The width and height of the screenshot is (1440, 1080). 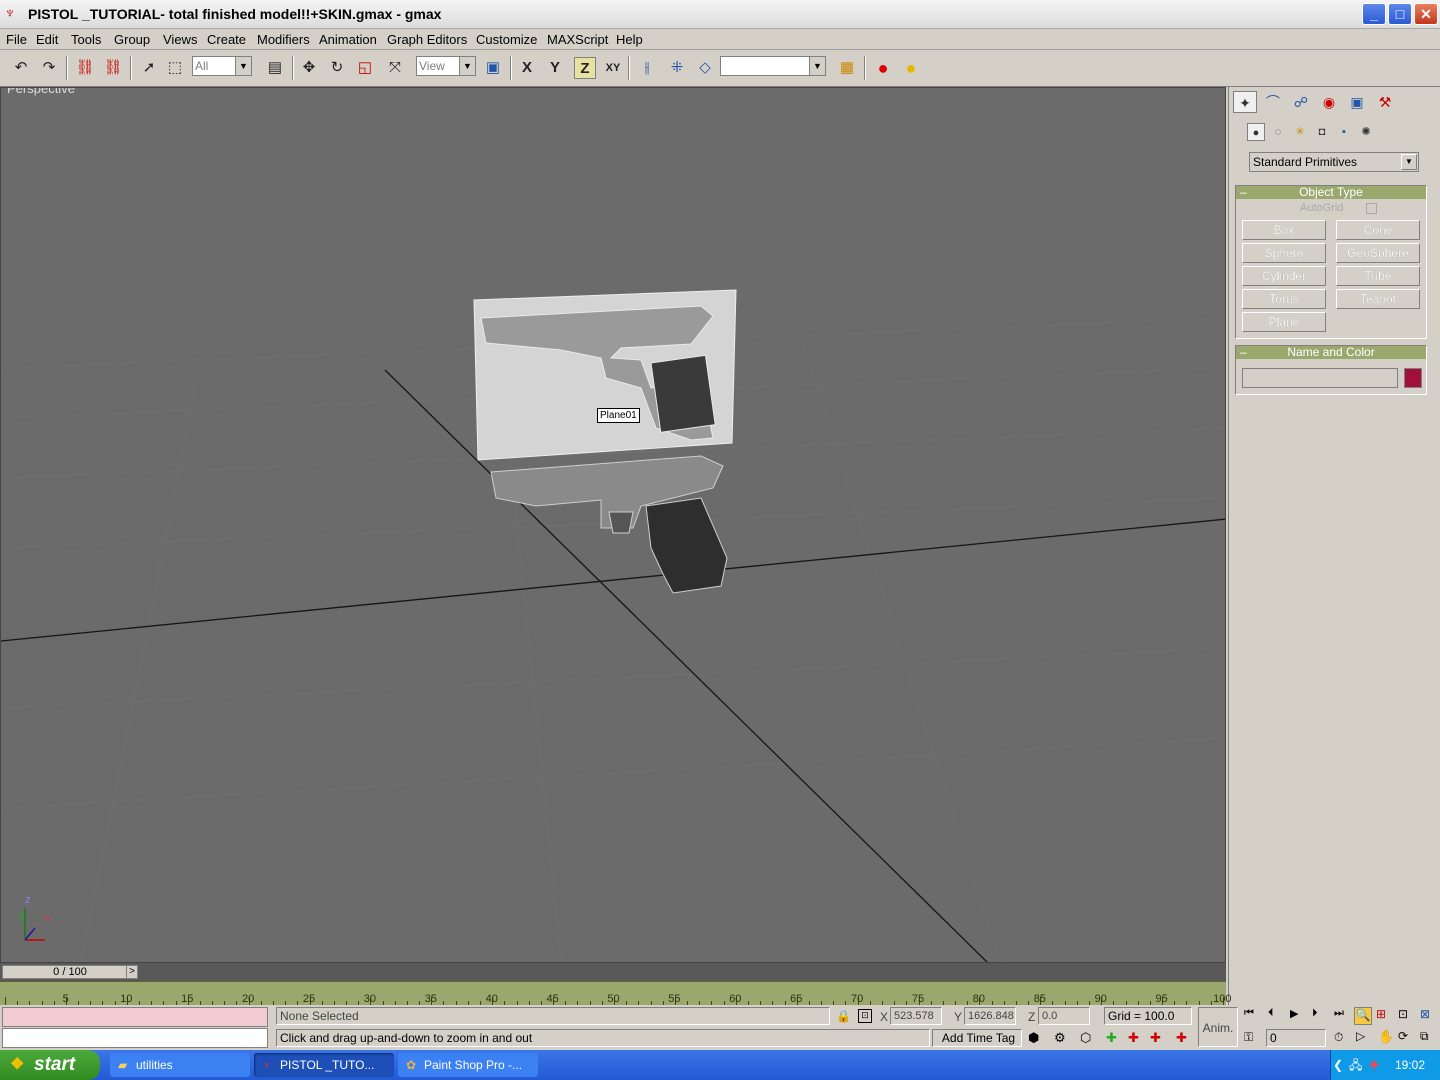 What do you see at coordinates (395, 68) in the screenshot?
I see `transform-gizmo-icon: ⤧` at bounding box center [395, 68].